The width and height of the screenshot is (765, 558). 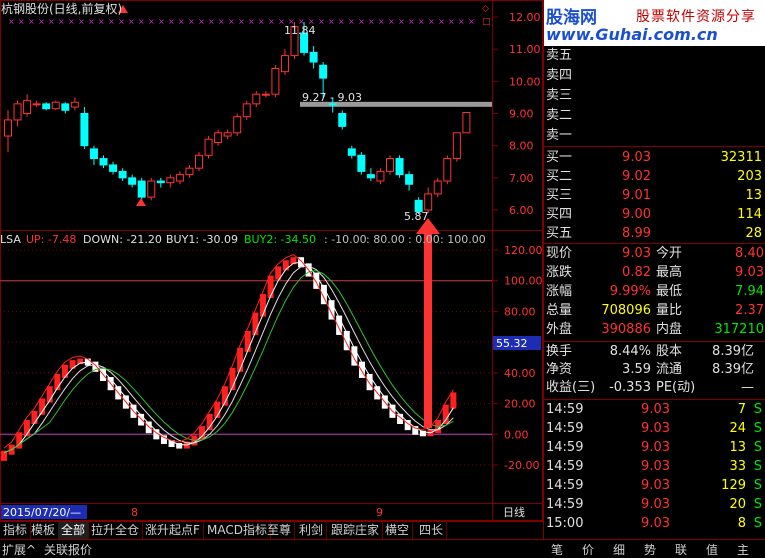 What do you see at coordinates (749, 176) in the screenshot?
I see `bid-volume: 203` at bounding box center [749, 176].